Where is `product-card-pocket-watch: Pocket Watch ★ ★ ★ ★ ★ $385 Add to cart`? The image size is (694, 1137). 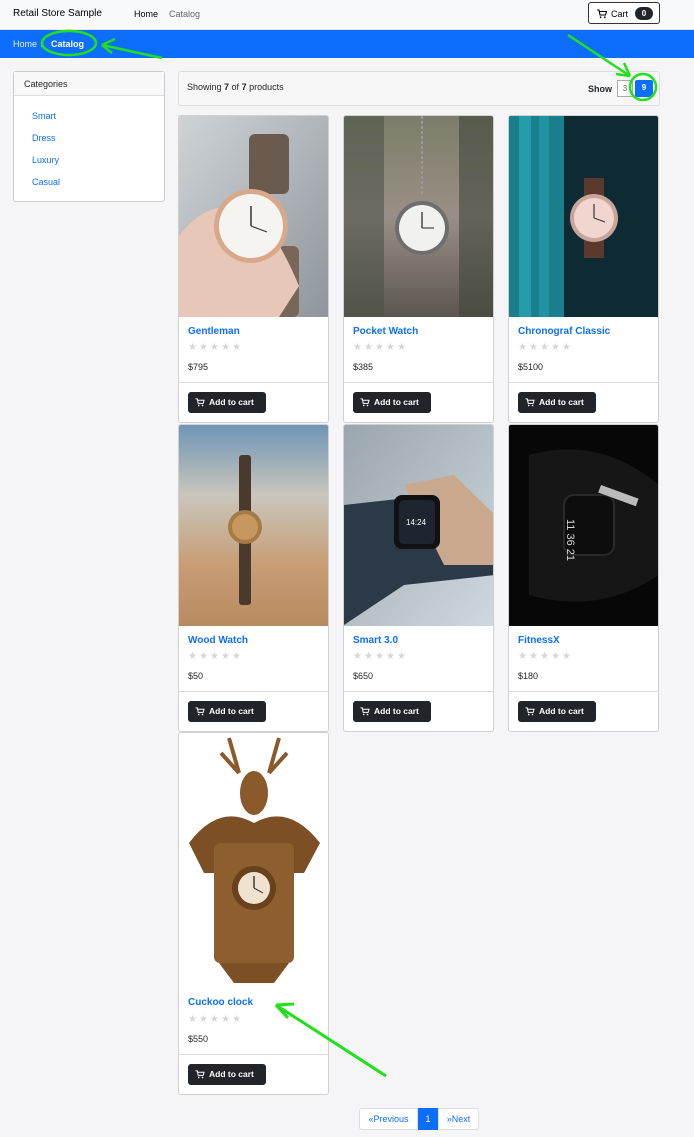 product-card-pocket-watch: Pocket Watch ★ ★ ★ ★ ★ $385 Add to cart is located at coordinates (418, 269).